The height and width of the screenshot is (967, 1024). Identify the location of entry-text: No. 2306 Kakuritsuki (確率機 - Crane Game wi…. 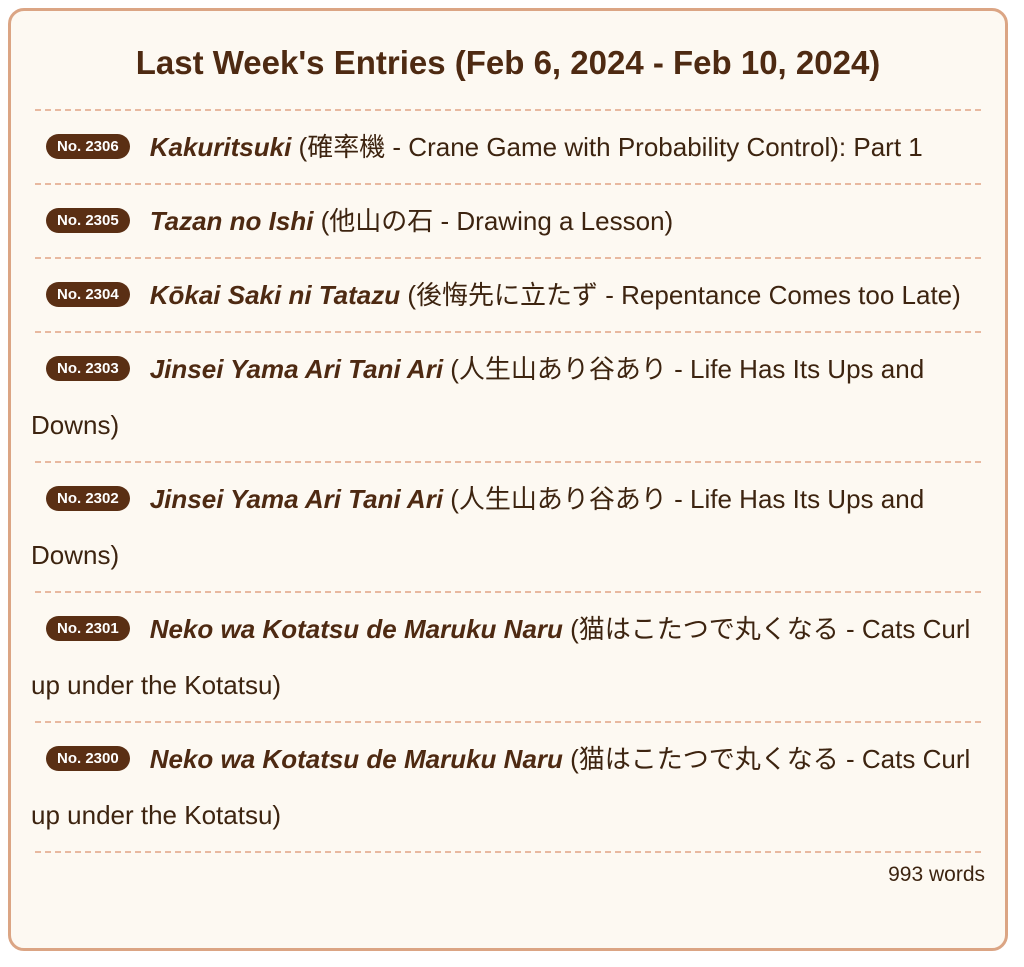
(508, 147).